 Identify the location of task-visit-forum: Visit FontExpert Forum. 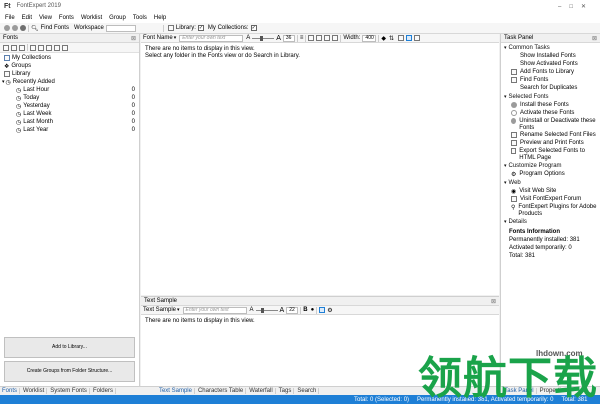
(550, 199).